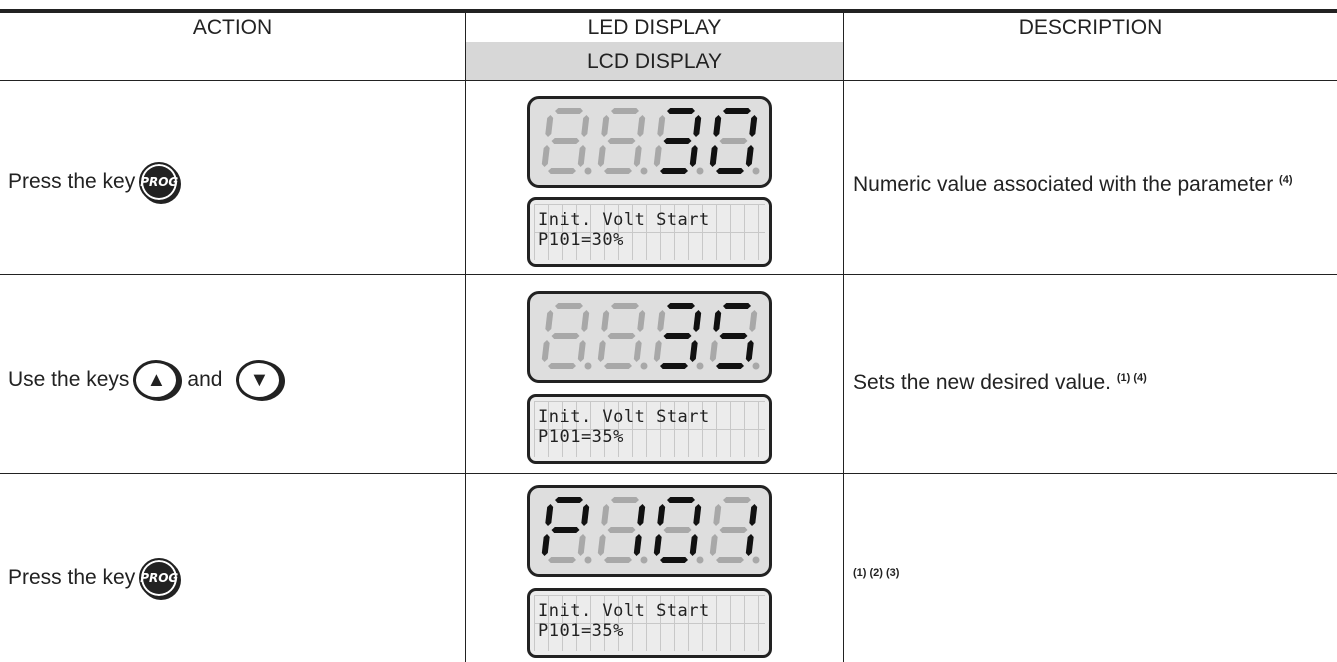  What do you see at coordinates (649, 232) in the screenshot?
I see `lcd-display: Init. Volt Start P101=30%` at bounding box center [649, 232].